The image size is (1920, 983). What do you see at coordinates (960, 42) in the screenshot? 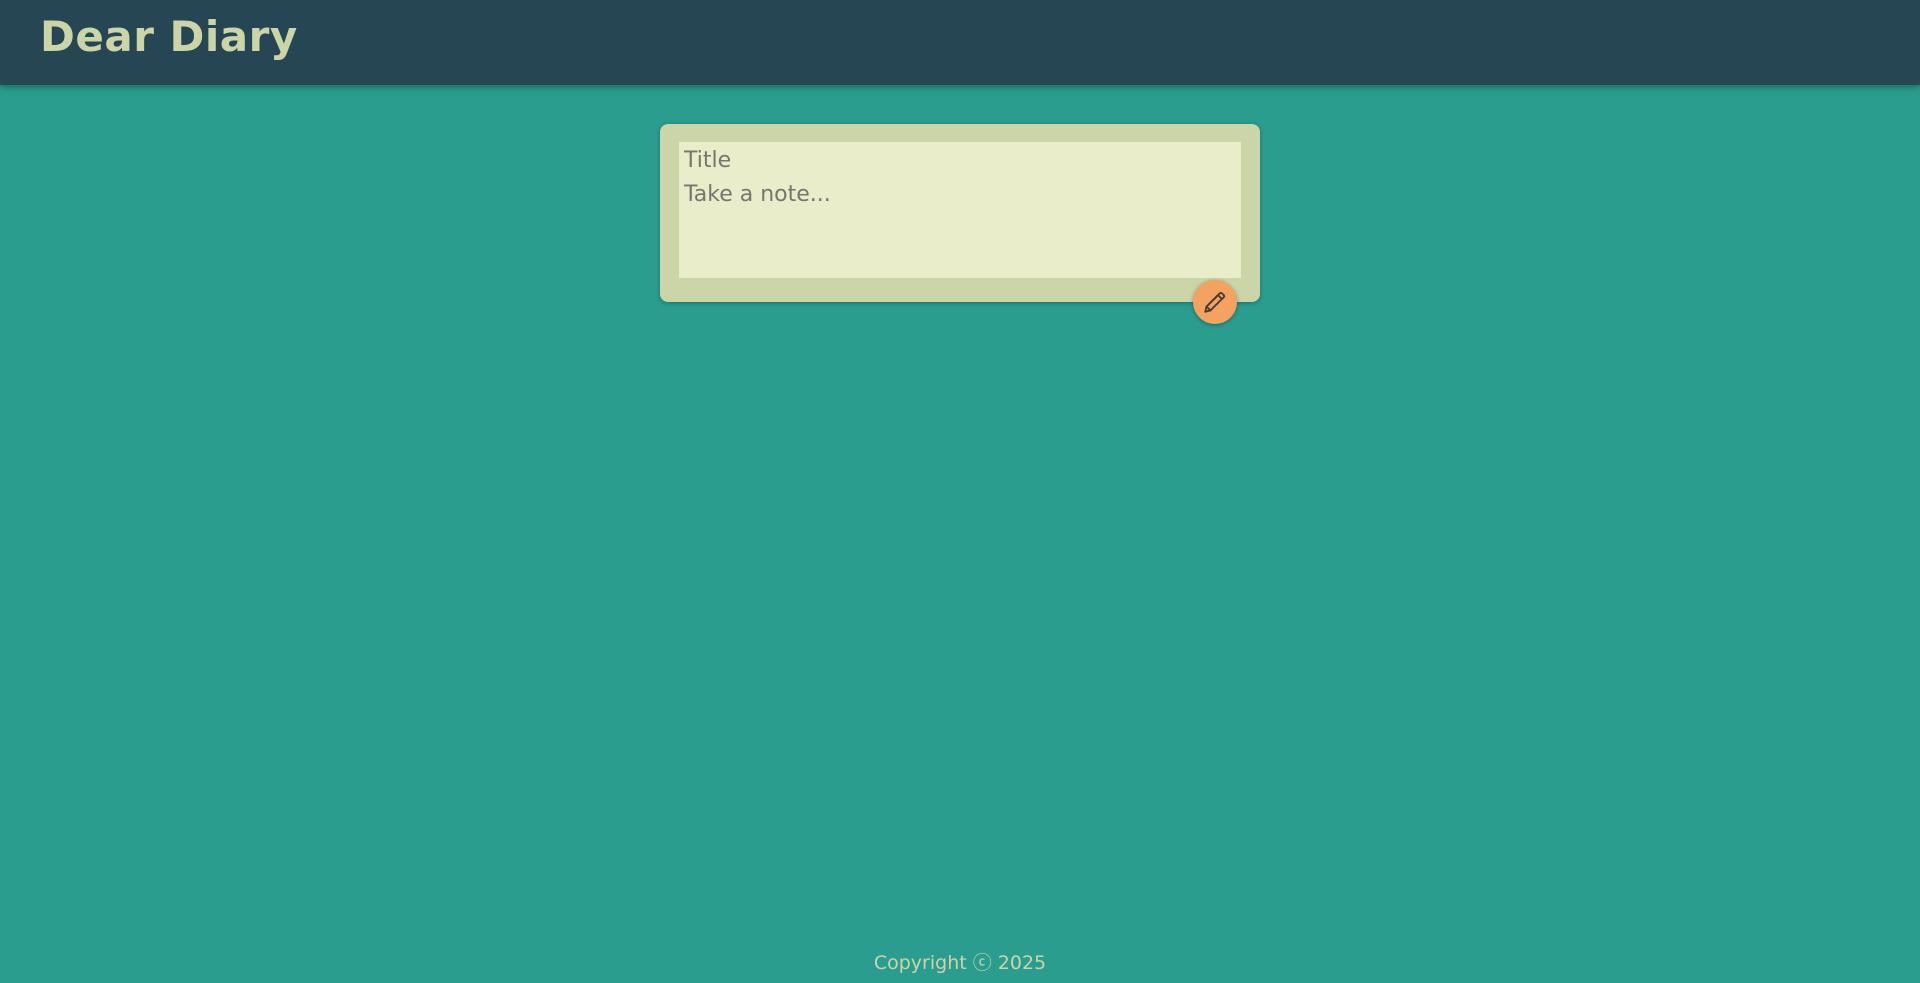
I see `app-header: Dear Diary` at bounding box center [960, 42].